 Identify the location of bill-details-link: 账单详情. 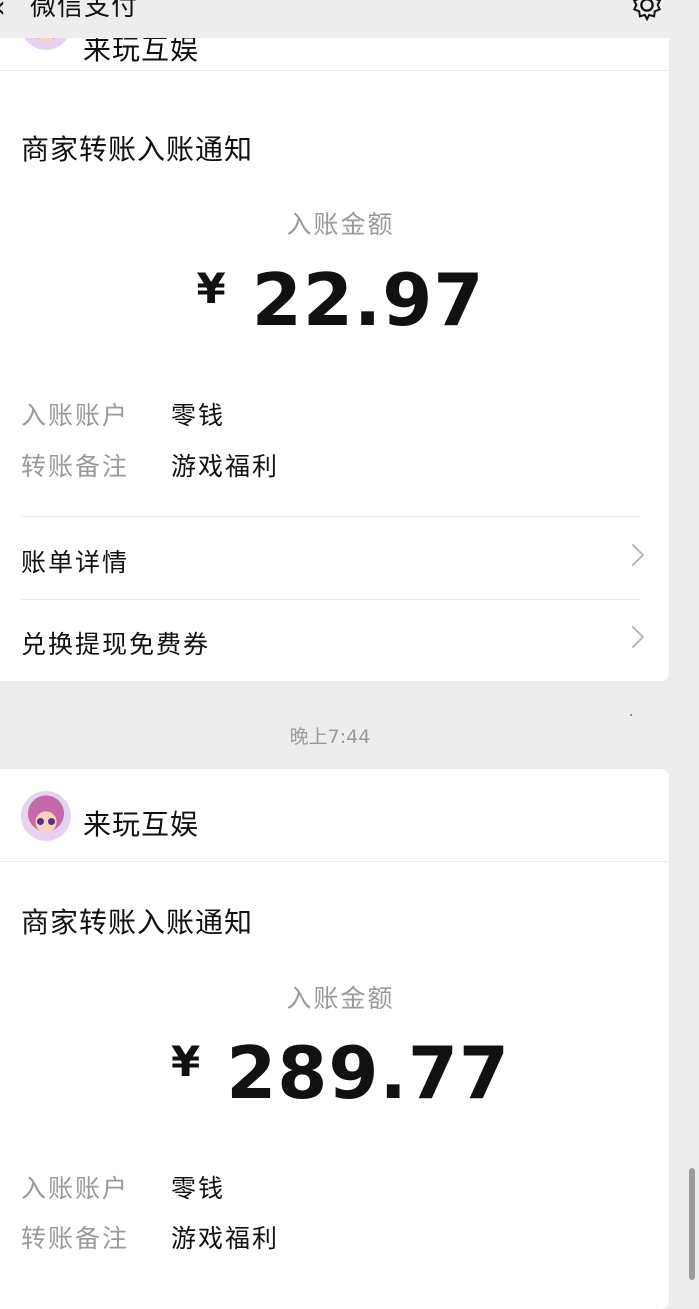
(333, 573).